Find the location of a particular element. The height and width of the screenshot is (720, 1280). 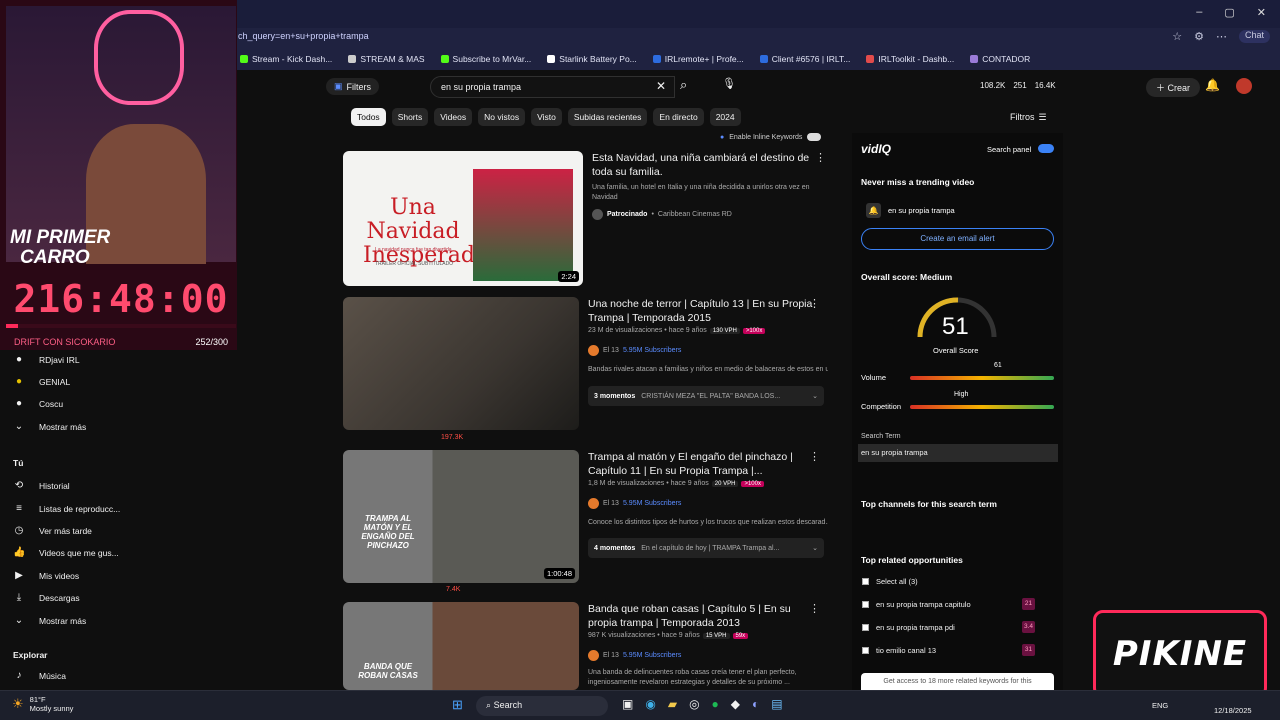

close-icon: ✕ is located at coordinates (1261, 12).